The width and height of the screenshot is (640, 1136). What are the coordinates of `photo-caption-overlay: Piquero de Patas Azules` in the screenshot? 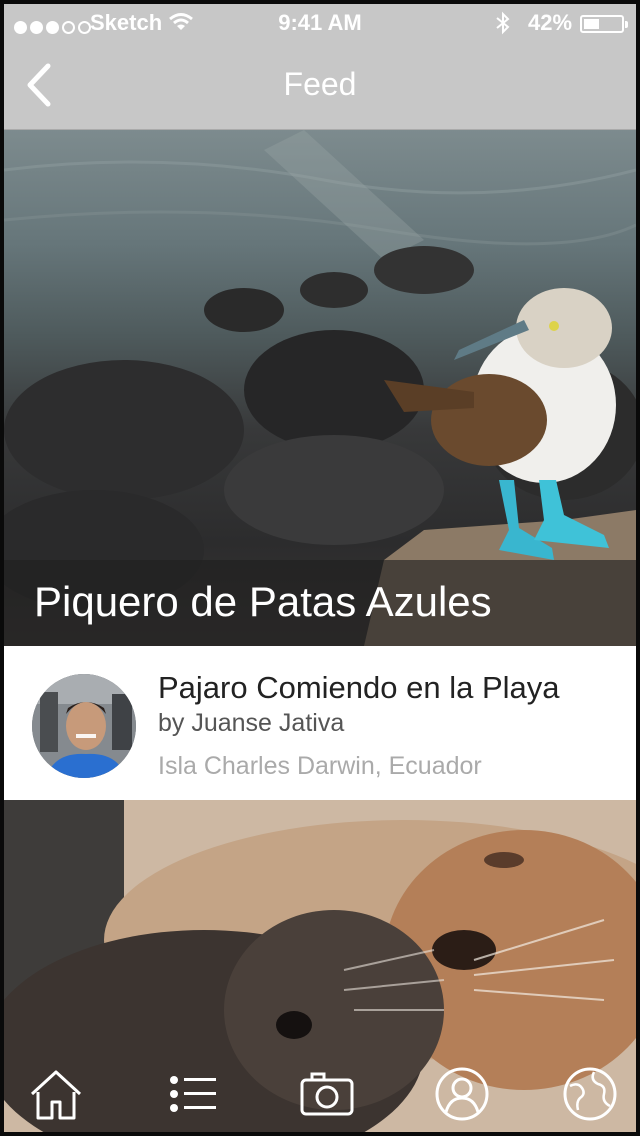 It's located at (320, 603).